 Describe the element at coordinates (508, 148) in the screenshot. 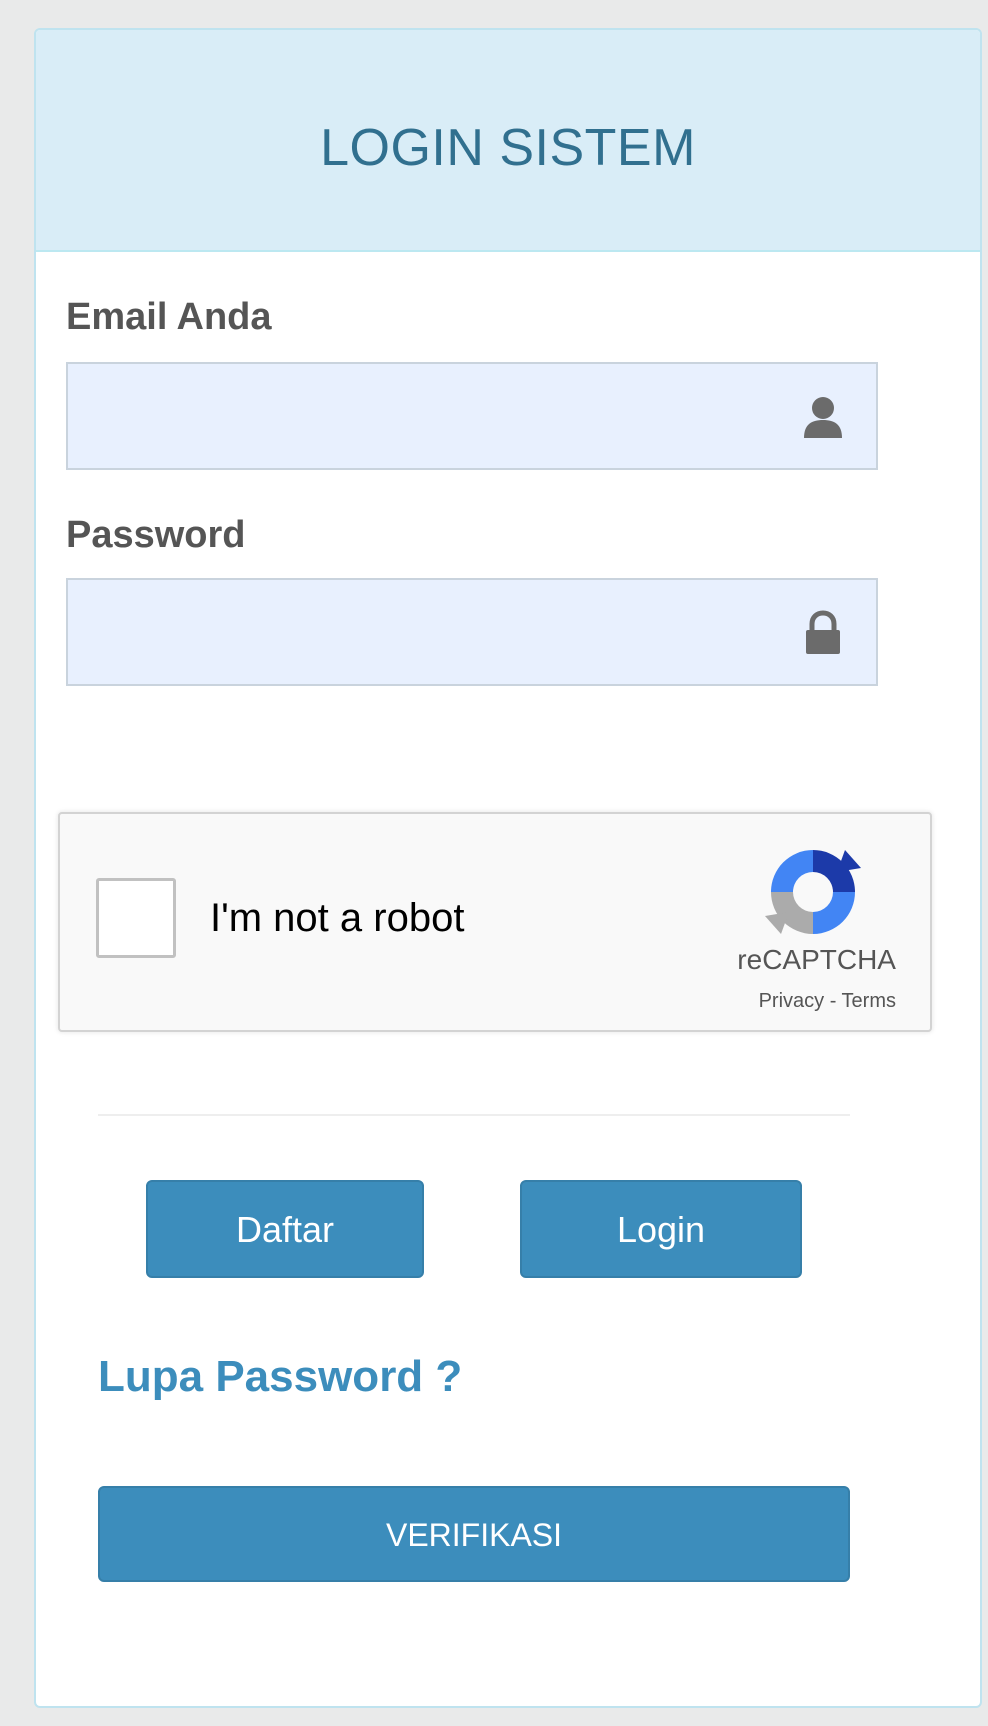

I see `page-title: LOGIN SISTEM` at that location.